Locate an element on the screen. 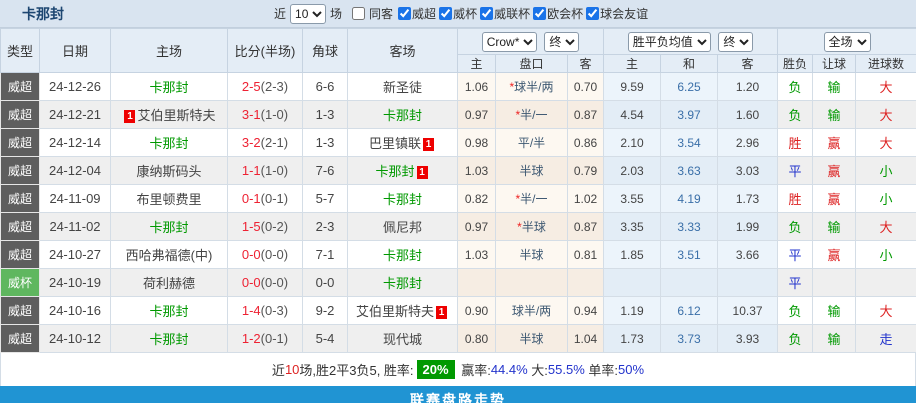 The width and height of the screenshot is (916, 403). odds-company-select: Crow* is located at coordinates (509, 41).